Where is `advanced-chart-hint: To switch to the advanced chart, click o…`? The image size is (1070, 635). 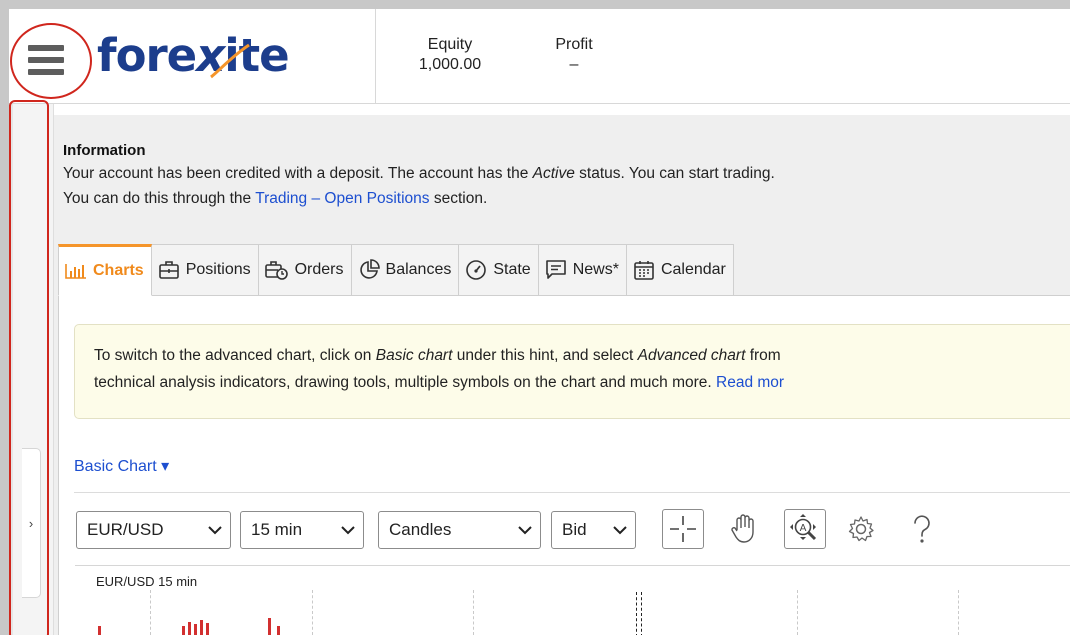 advanced-chart-hint: To switch to the advanced chart, click o… is located at coordinates (572, 371).